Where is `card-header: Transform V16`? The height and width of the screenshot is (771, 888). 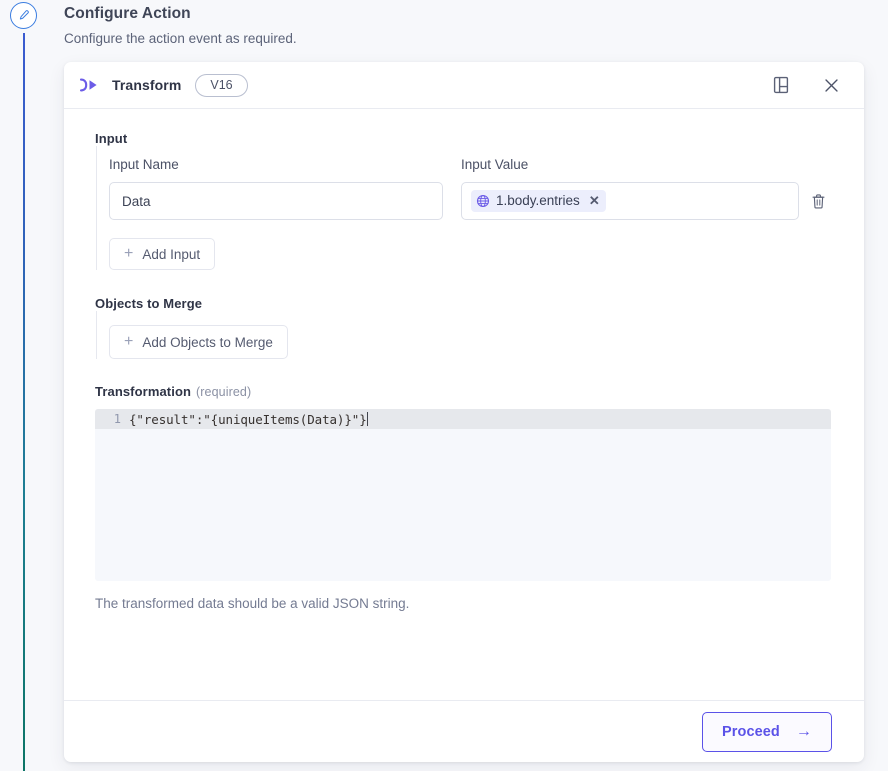 card-header: Transform V16 is located at coordinates (464, 85).